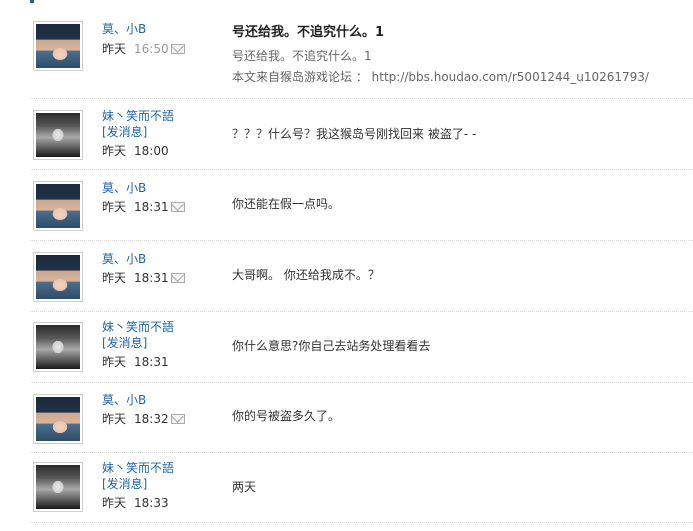 The image size is (693, 531). I want to click on post-clock: 18:00, so click(151, 151).